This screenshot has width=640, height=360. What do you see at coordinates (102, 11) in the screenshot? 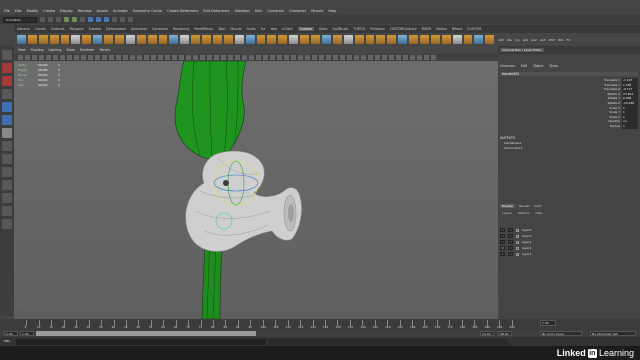
I see `menu-assets: Assets` at bounding box center [102, 11].